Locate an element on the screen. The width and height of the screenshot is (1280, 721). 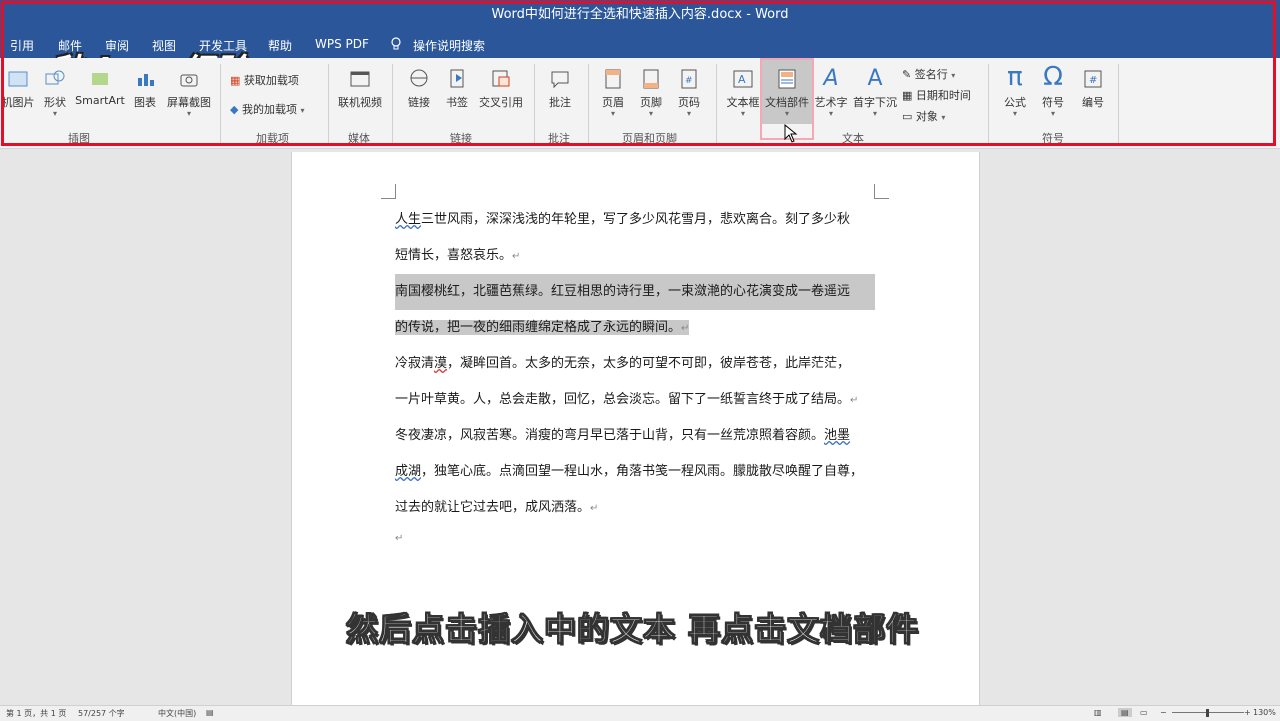
store-icon: ▦ is located at coordinates (235, 80).